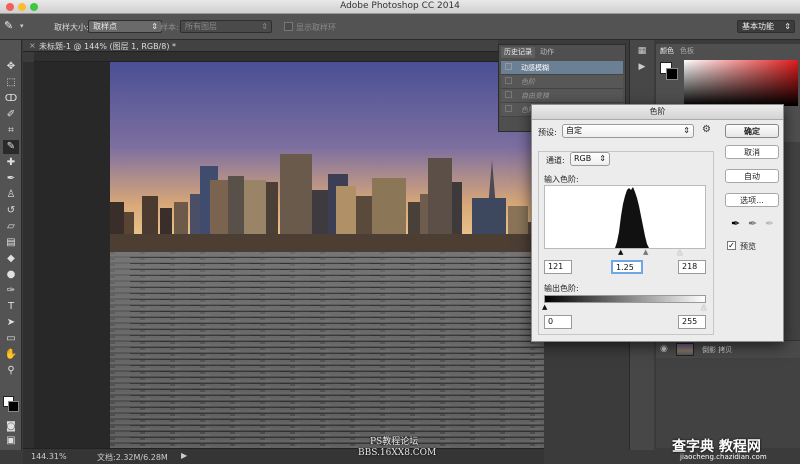 This screenshot has height=464, width=800. What do you see at coordinates (769, 223) in the screenshot?
I see `white-point-eyedropper-icon: ✒` at bounding box center [769, 223].